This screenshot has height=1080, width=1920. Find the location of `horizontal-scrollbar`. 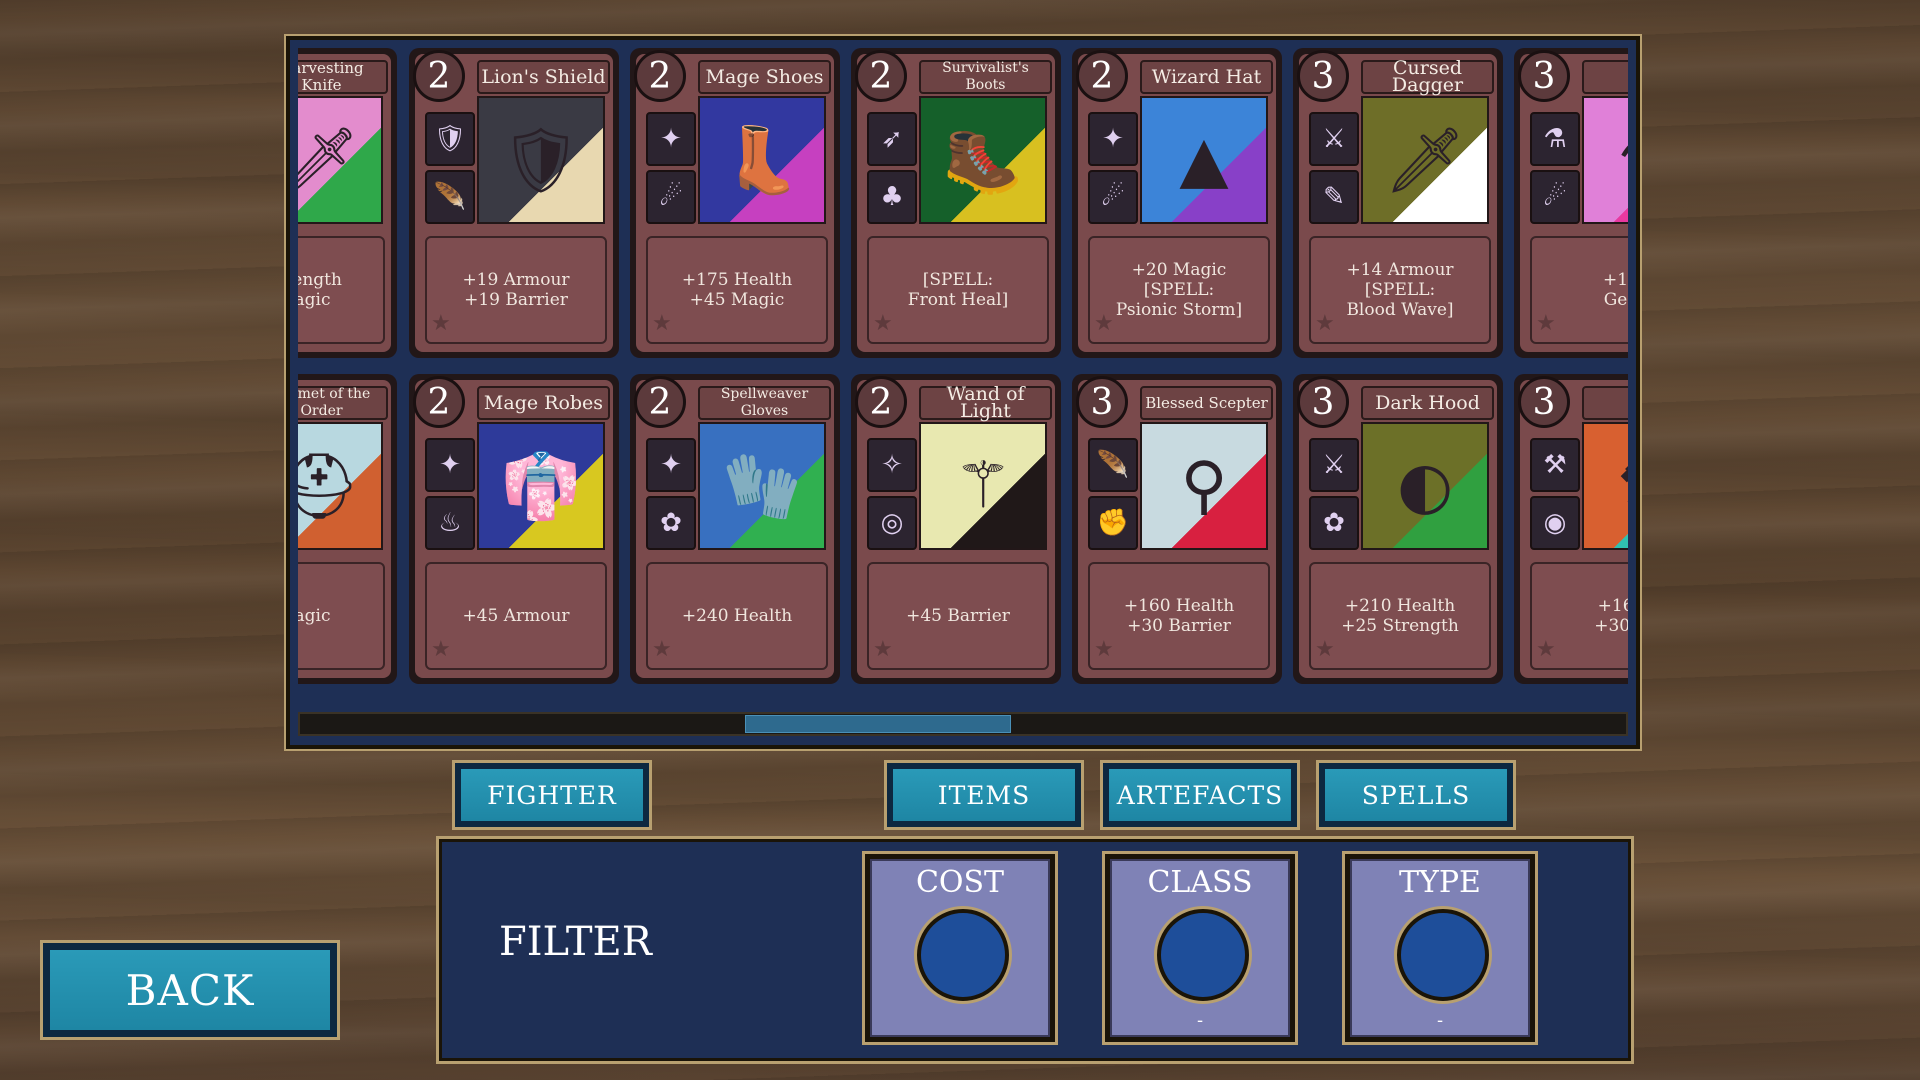

horizontal-scrollbar is located at coordinates (963, 724).